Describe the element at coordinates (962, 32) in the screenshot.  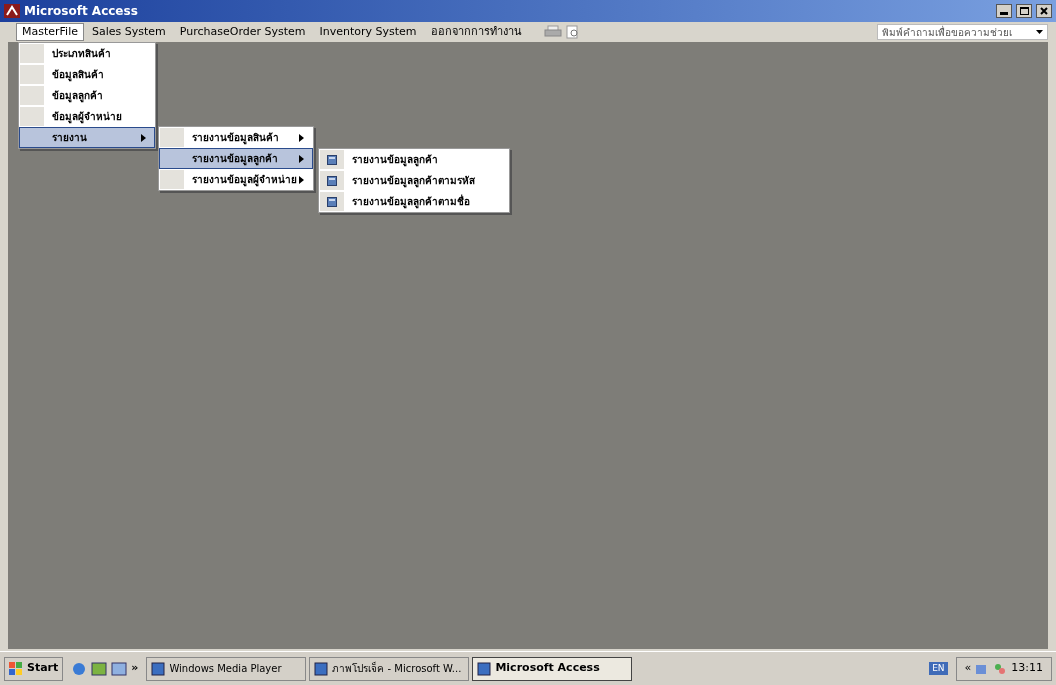
I see `help-field: พิมพ์คำถามเพื่อขอความช่วยเ` at that location.